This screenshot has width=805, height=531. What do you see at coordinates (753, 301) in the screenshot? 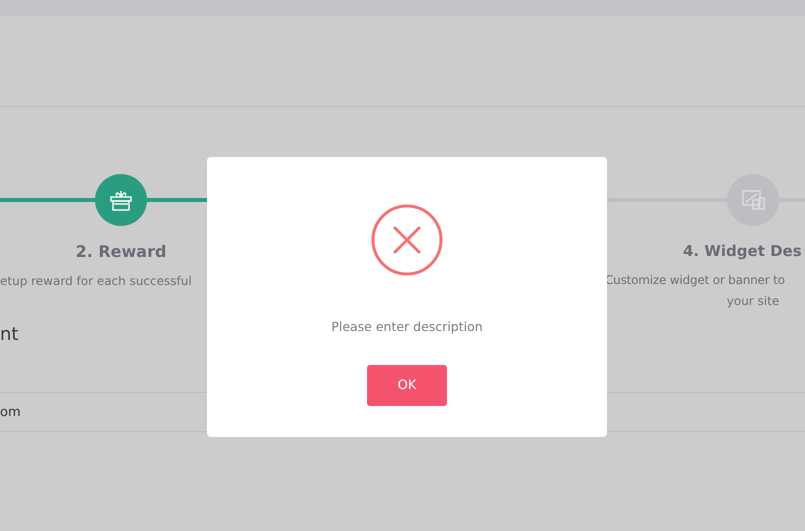
I see `step-description: your site` at bounding box center [753, 301].